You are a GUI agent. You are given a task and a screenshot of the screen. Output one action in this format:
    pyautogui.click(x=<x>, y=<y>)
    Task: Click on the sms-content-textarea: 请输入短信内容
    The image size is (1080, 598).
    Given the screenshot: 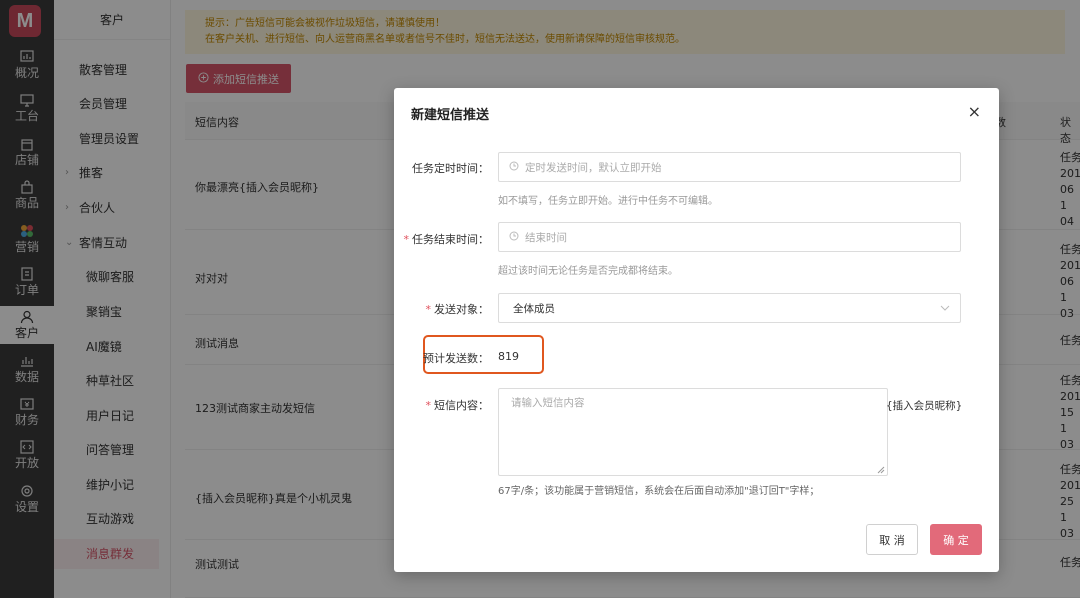 What is the action you would take?
    pyautogui.click(x=693, y=432)
    